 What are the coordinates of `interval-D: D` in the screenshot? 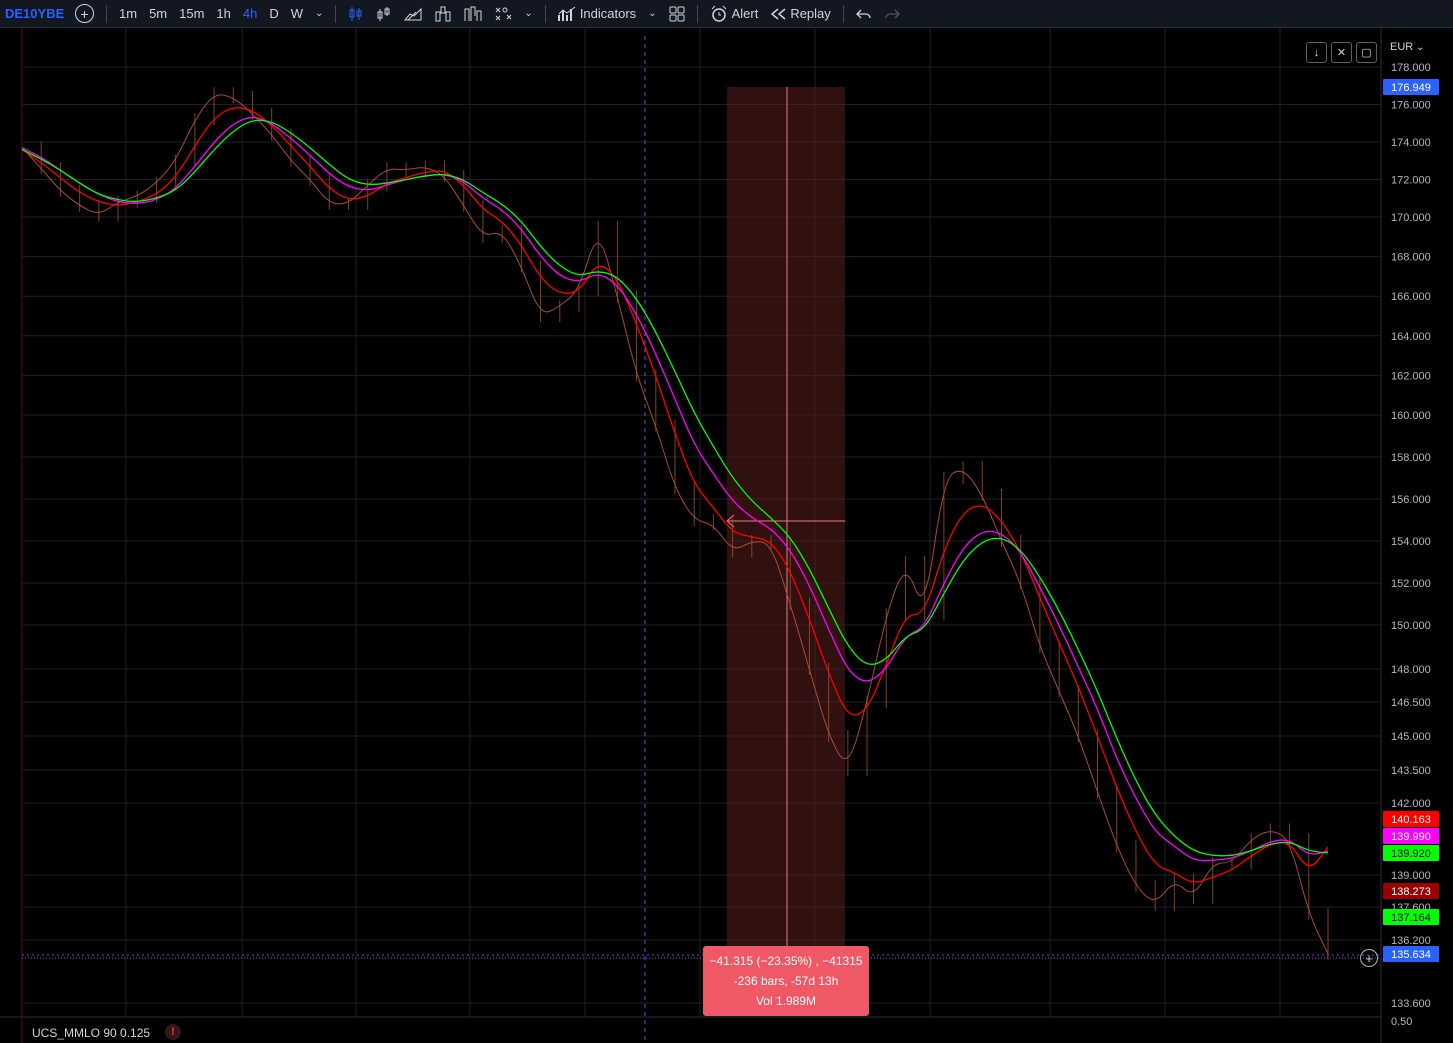 It's located at (273, 13).